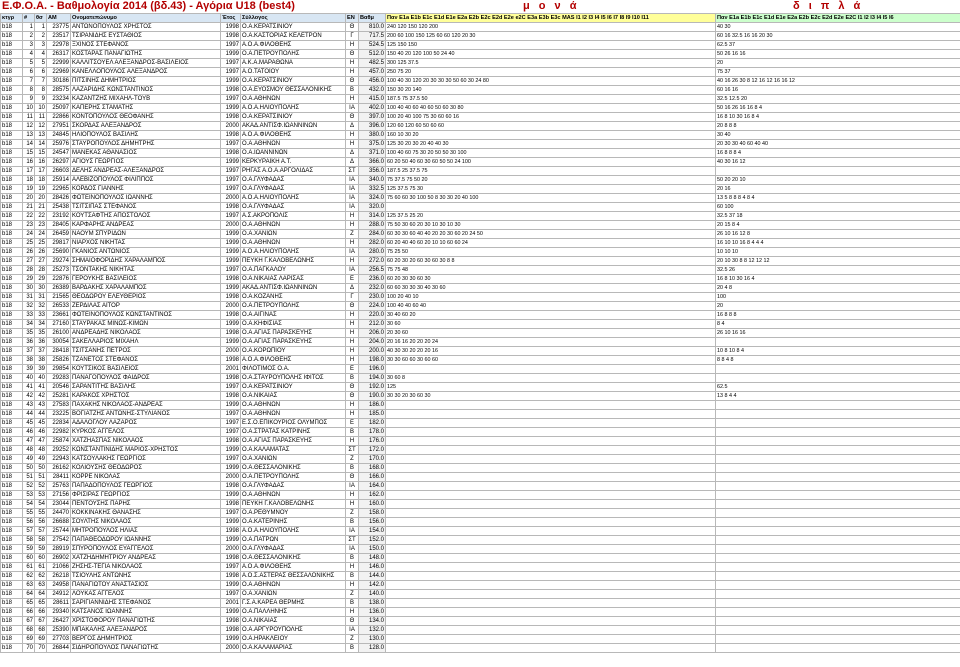  What do you see at coordinates (230, 225) in the screenshot?
I see `birth-year-cell: 2000` at bounding box center [230, 225].